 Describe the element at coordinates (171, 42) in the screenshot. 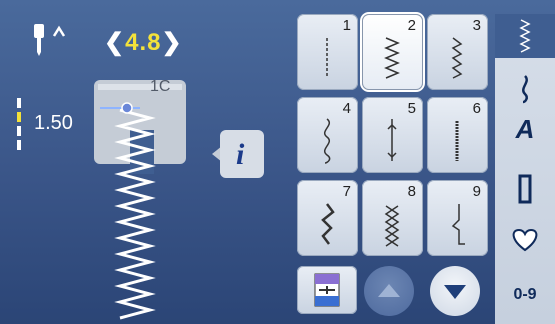

I see `width-increase-chevron: ❯` at that location.